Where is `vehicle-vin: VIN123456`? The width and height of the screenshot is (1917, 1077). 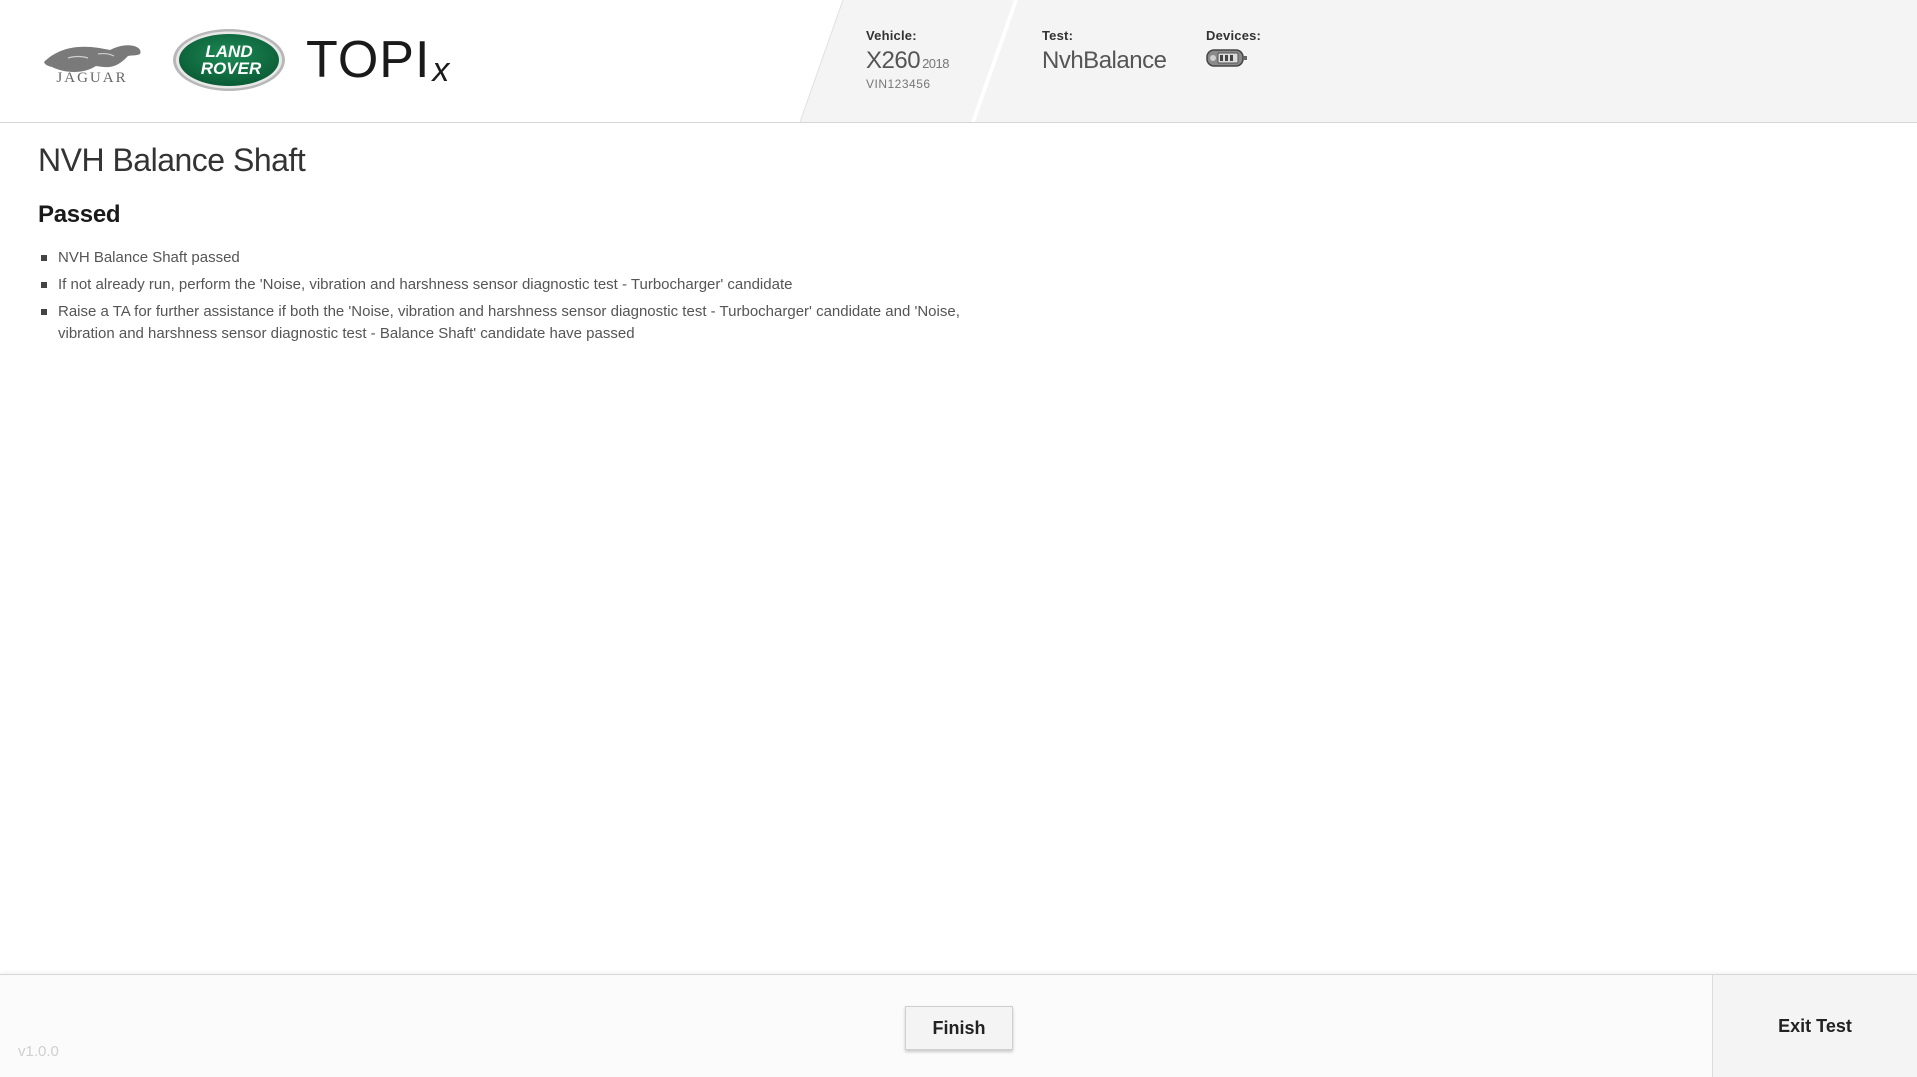 vehicle-vin: VIN123456 is located at coordinates (898, 84).